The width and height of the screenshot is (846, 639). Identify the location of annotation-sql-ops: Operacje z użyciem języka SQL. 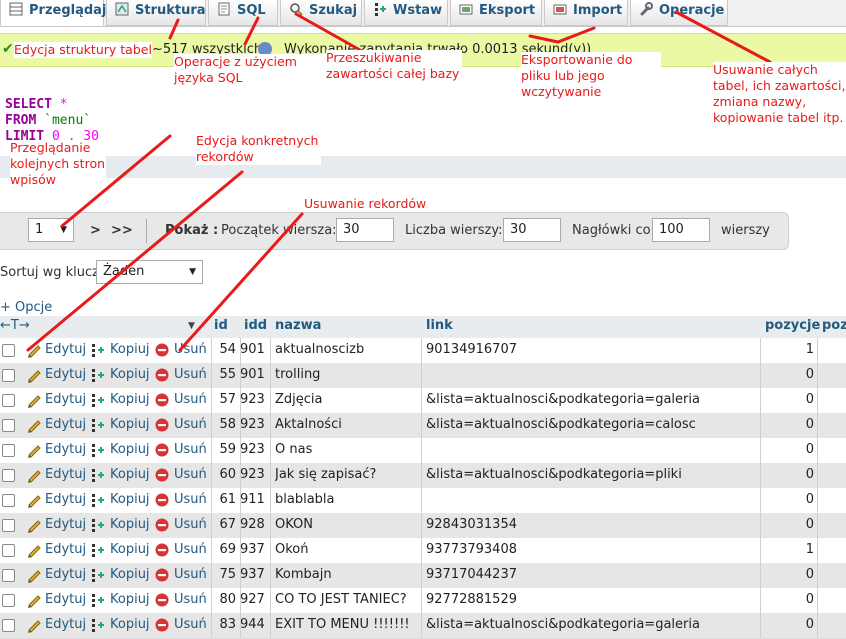
(250, 70).